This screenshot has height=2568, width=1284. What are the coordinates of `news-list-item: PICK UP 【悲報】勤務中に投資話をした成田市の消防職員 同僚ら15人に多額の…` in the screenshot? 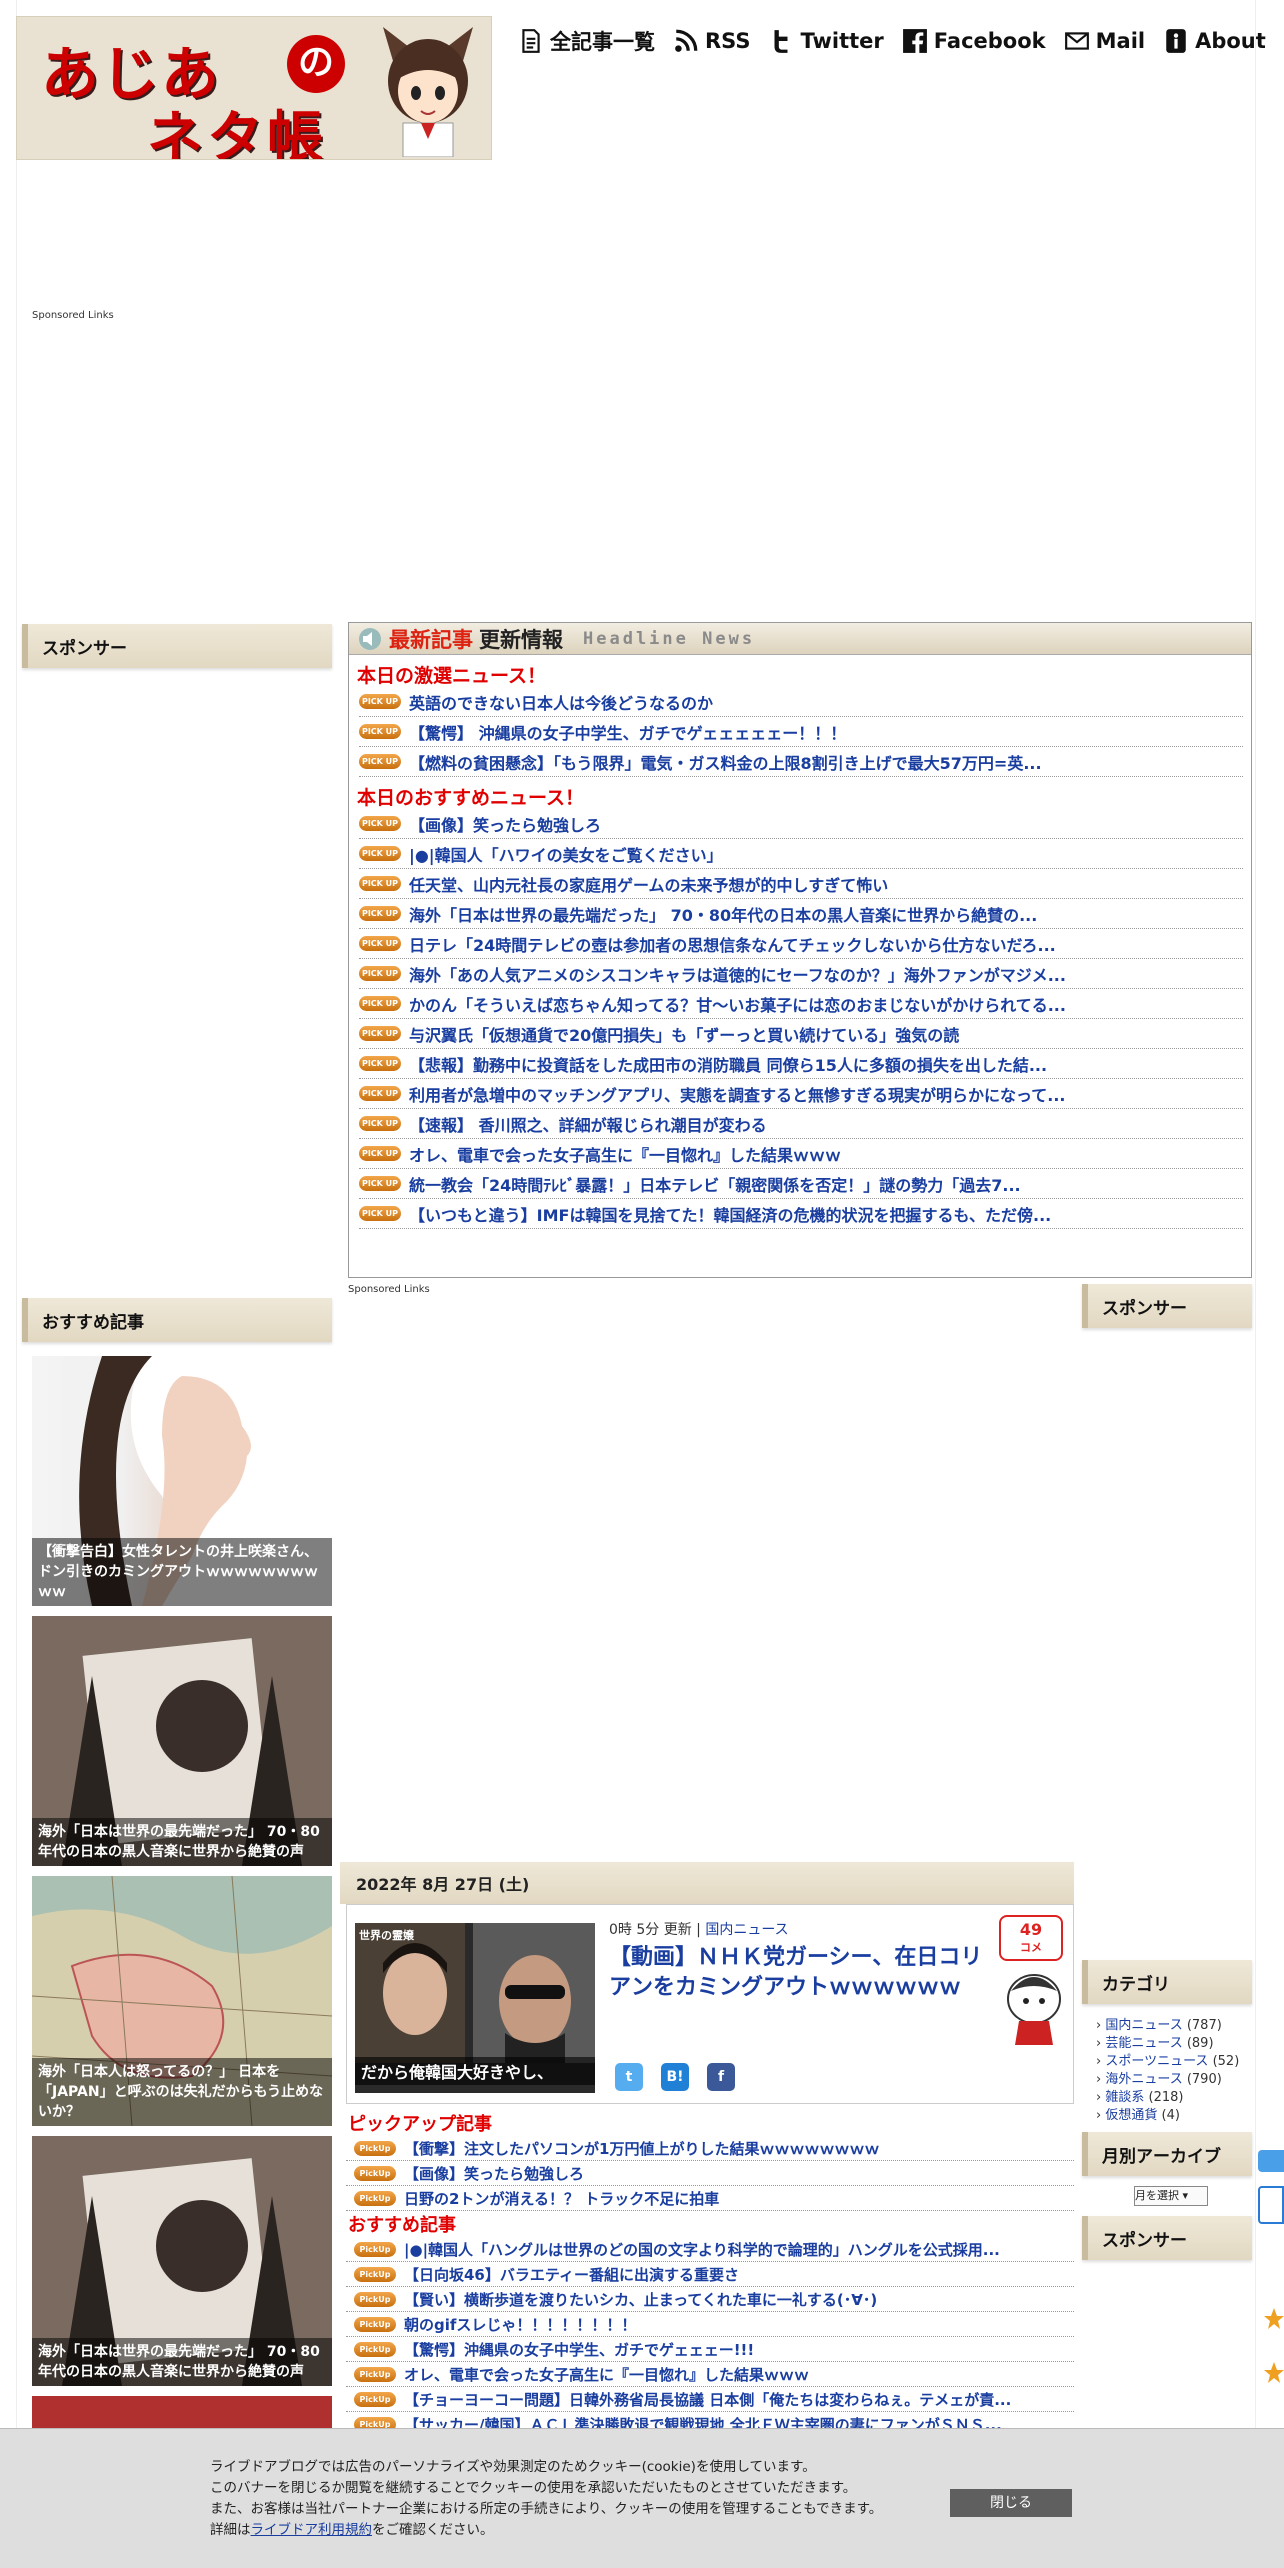 It's located at (801, 1064).